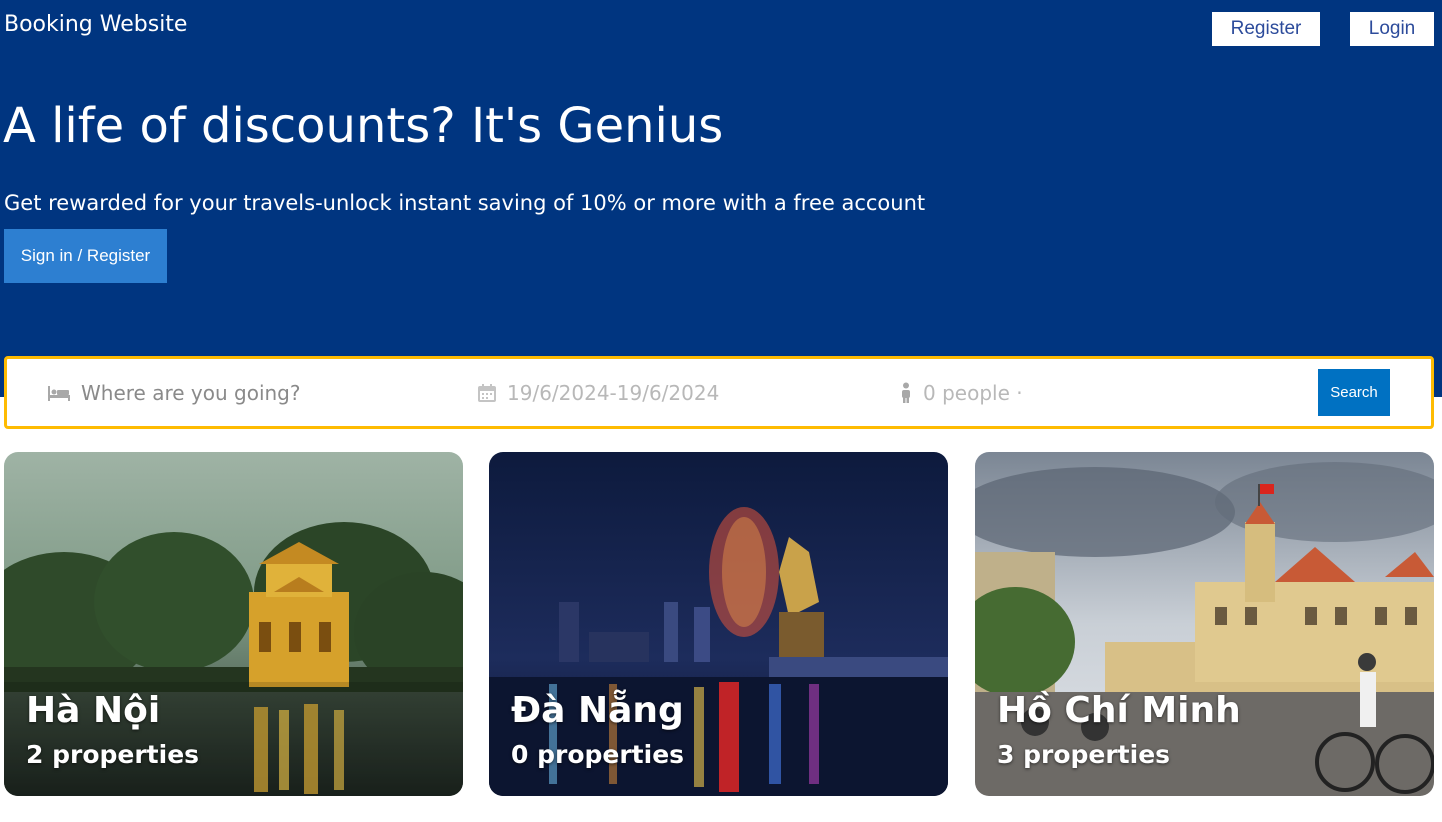 The height and width of the screenshot is (822, 1442). Describe the element at coordinates (1084, 754) in the screenshot. I see `card-property-count: 3 properties` at that location.